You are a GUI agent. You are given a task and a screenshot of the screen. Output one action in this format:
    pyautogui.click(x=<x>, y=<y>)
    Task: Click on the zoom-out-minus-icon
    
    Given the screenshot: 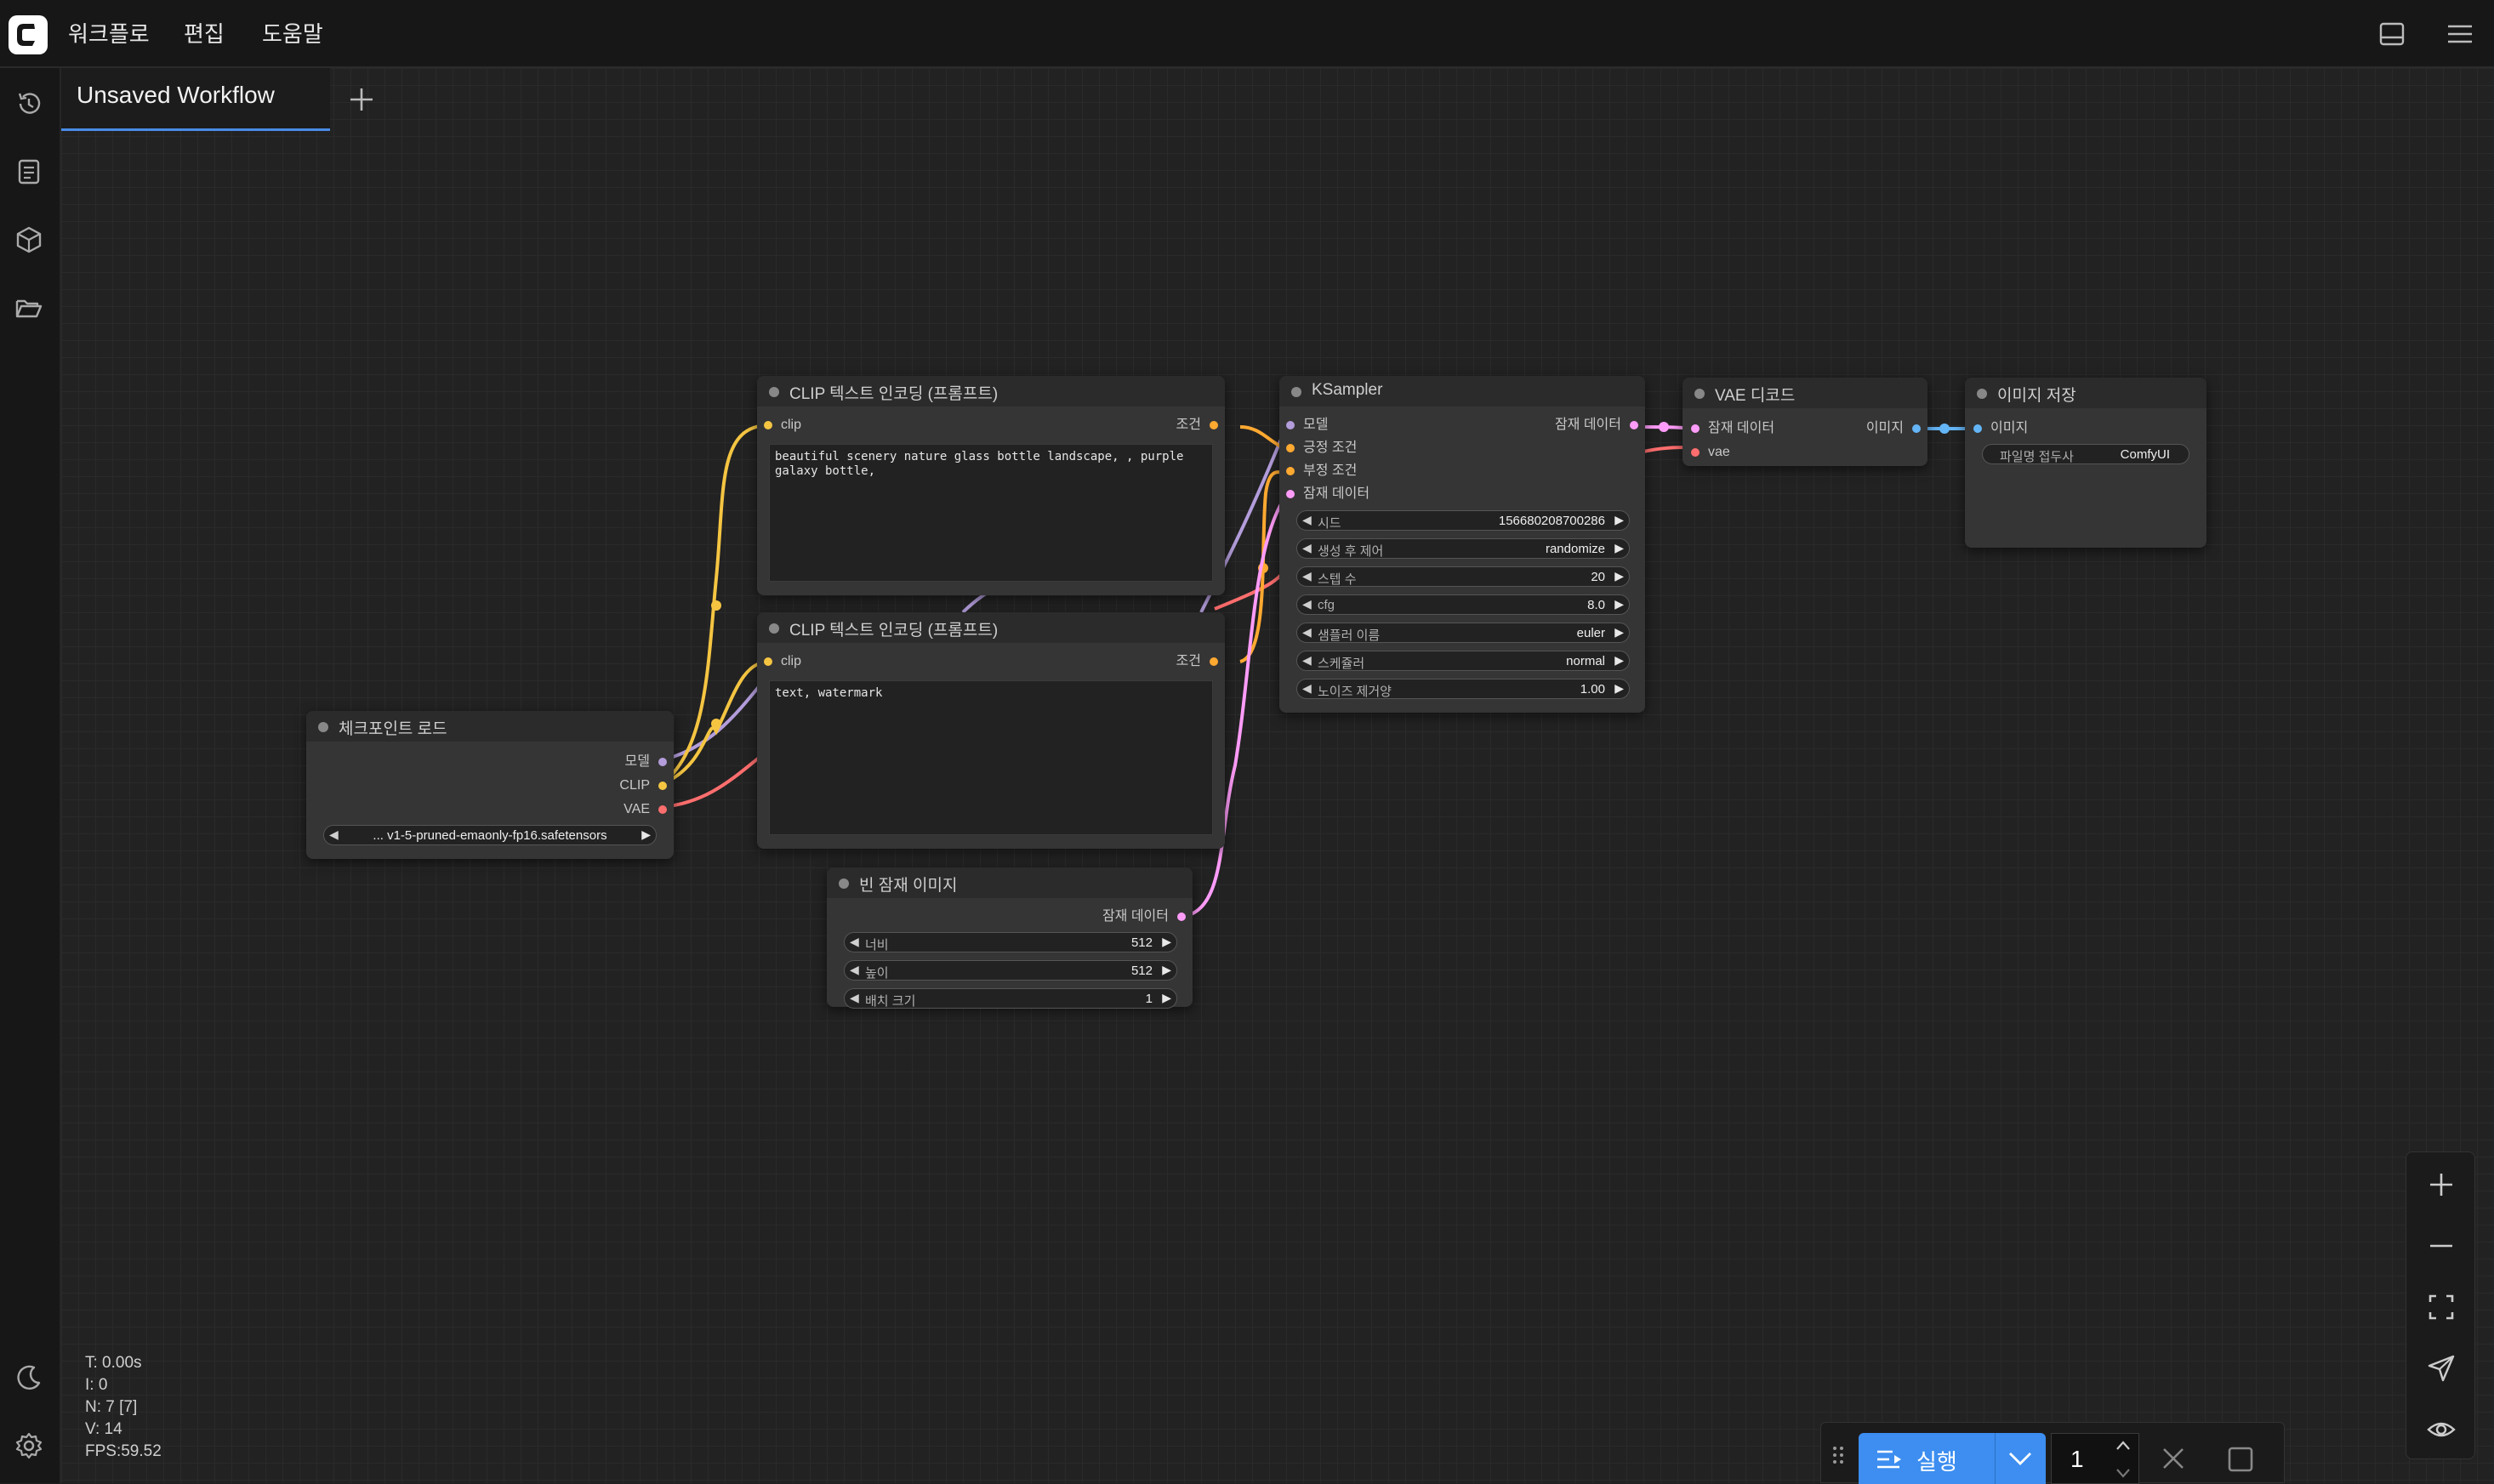 What is the action you would take?
    pyautogui.click(x=2441, y=1246)
    